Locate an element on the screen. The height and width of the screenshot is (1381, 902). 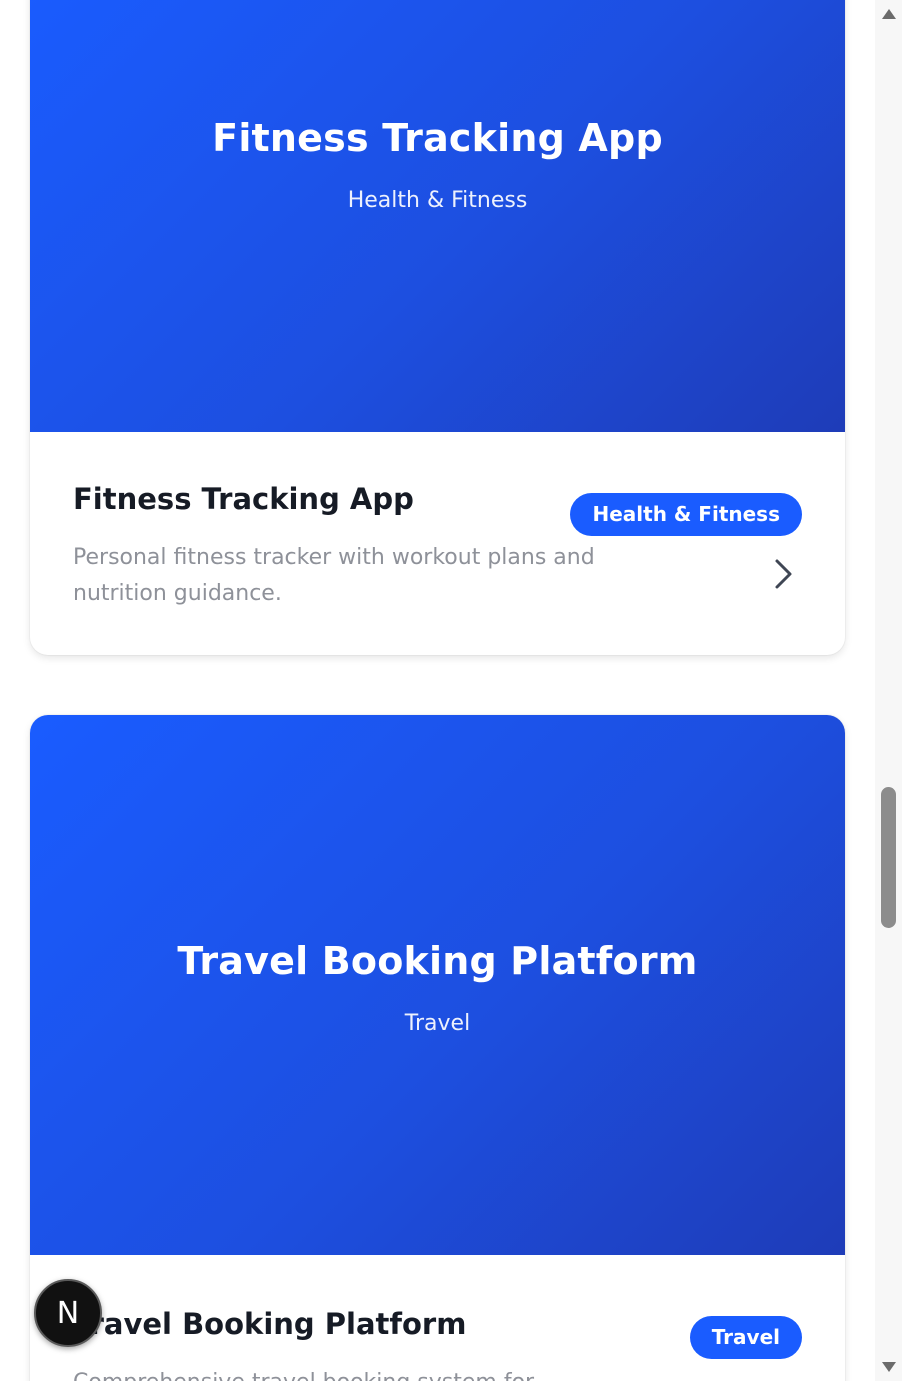
category-badge: Health & Fitness is located at coordinates (686, 514).